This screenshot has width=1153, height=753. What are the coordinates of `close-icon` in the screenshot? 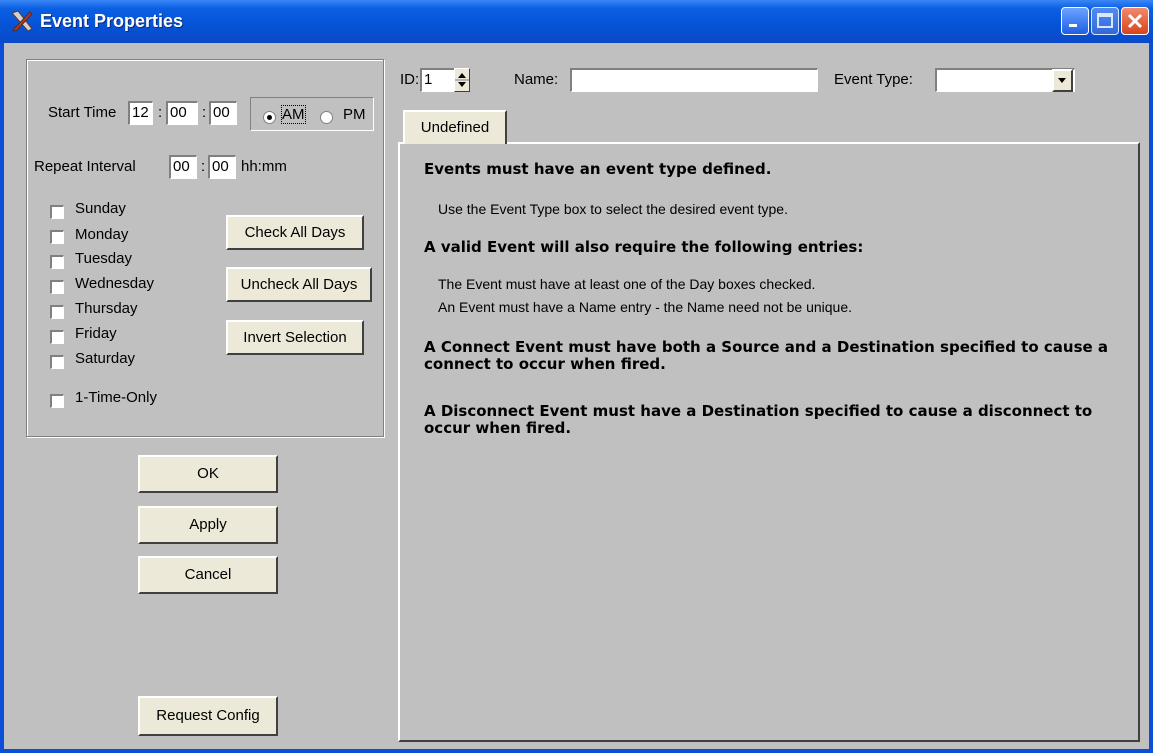 It's located at (1135, 21).